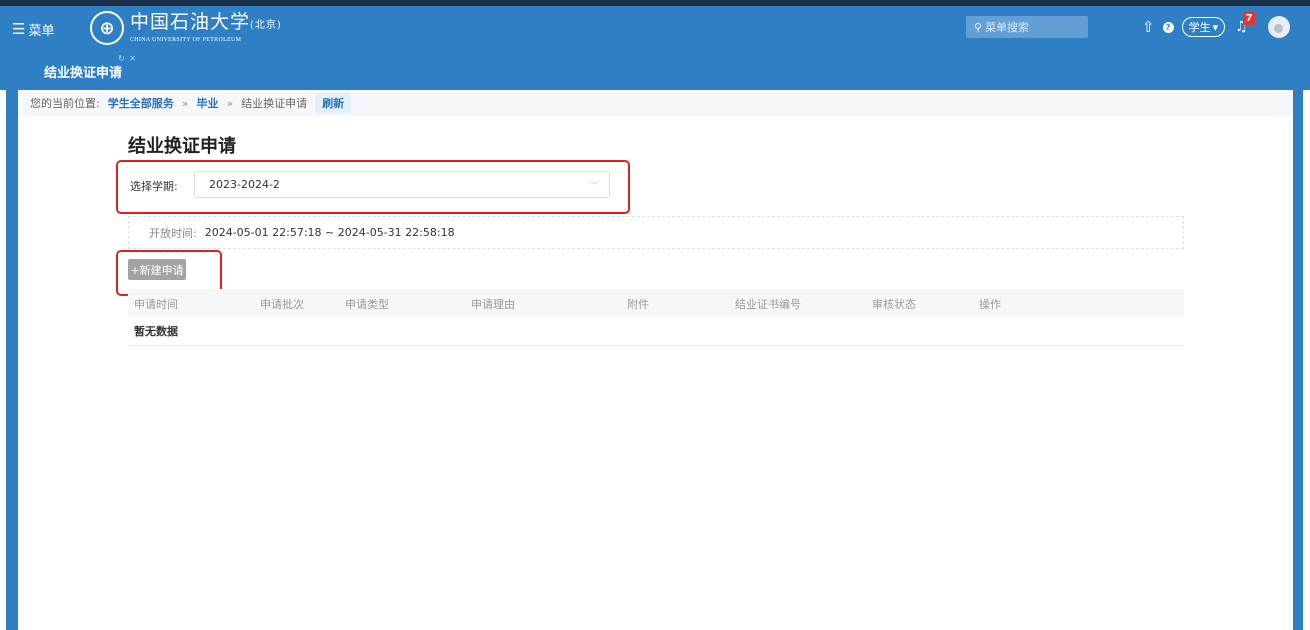 The image size is (1310, 630). Describe the element at coordinates (333, 103) in the screenshot. I see `refresh-button: 刷新` at that location.